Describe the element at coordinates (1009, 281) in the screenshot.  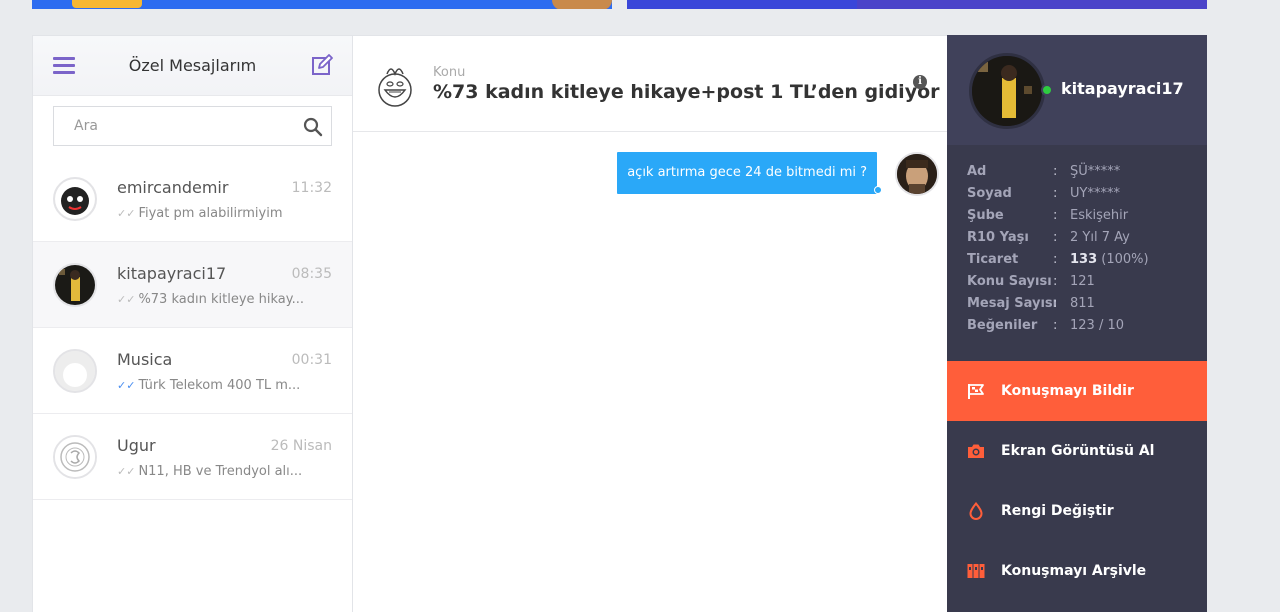
I see `info-key: Konu Sayısı` at that location.